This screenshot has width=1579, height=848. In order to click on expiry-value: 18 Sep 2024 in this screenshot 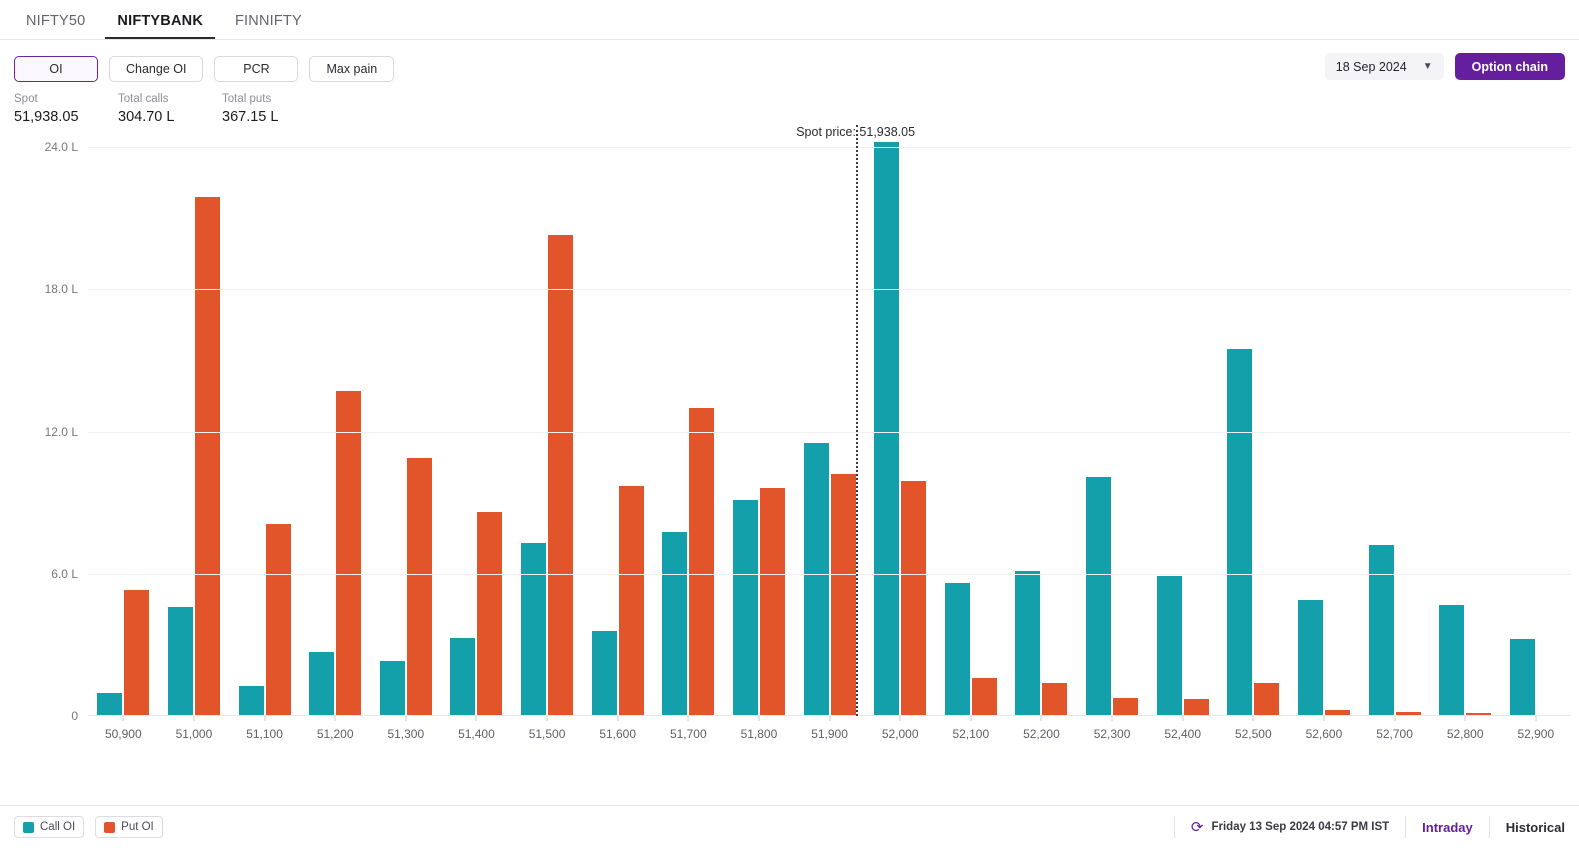, I will do `click(1371, 66)`.